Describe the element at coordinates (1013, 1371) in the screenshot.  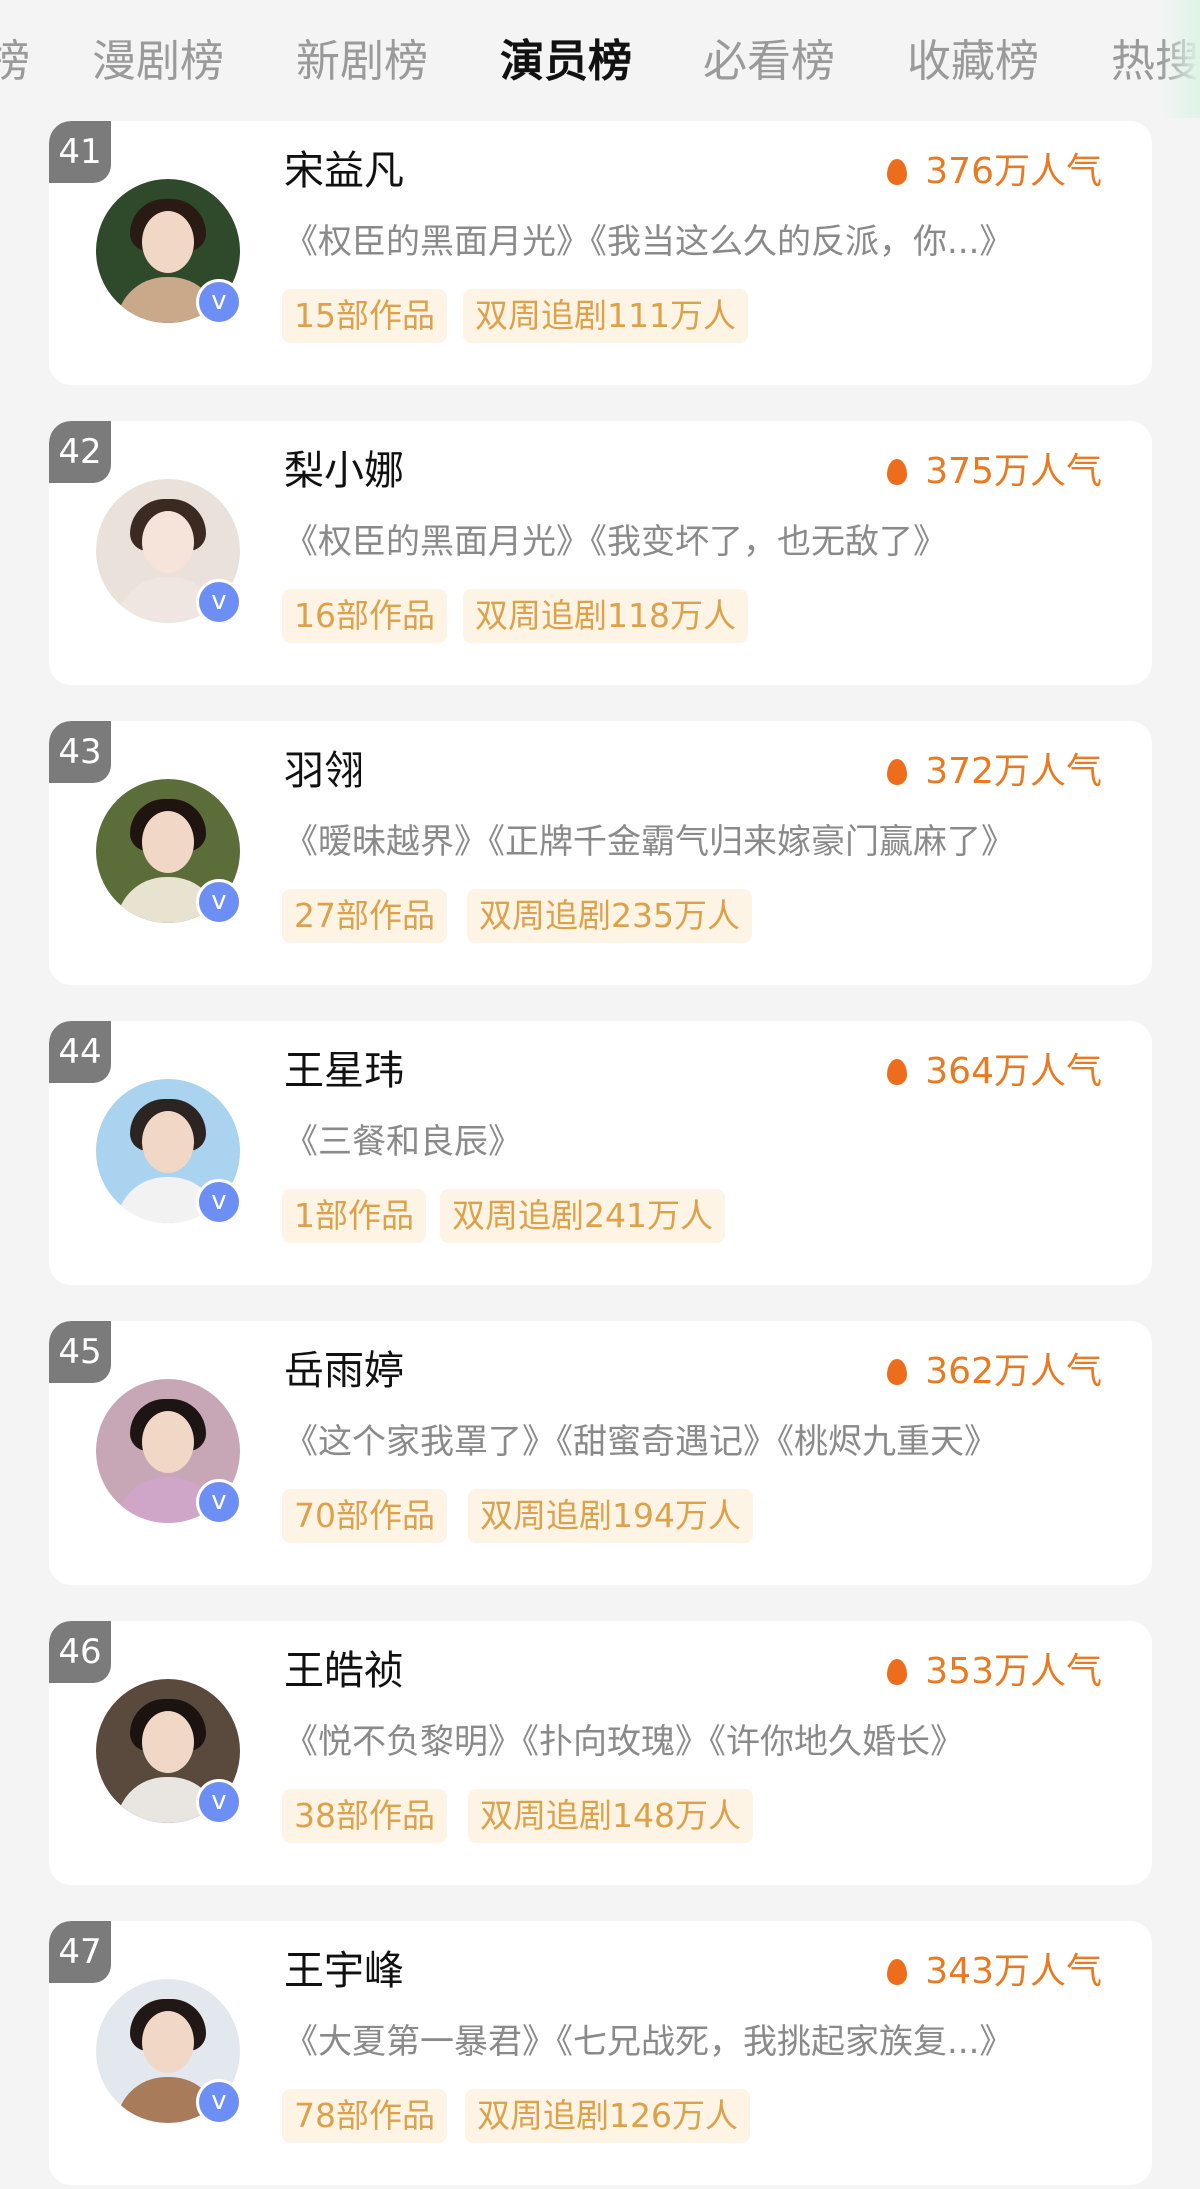
I see `popularity-value: 362万人气` at that location.